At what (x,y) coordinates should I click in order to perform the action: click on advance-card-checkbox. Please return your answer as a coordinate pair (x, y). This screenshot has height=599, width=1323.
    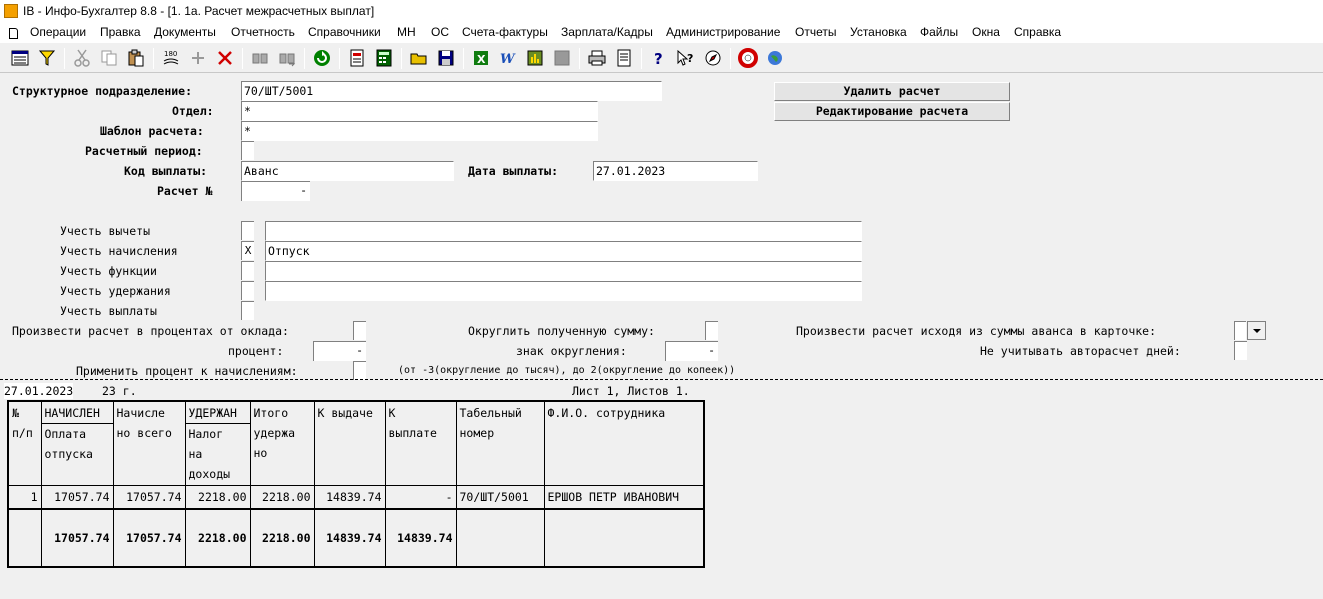
    Looking at the image, I should click on (1240, 330).